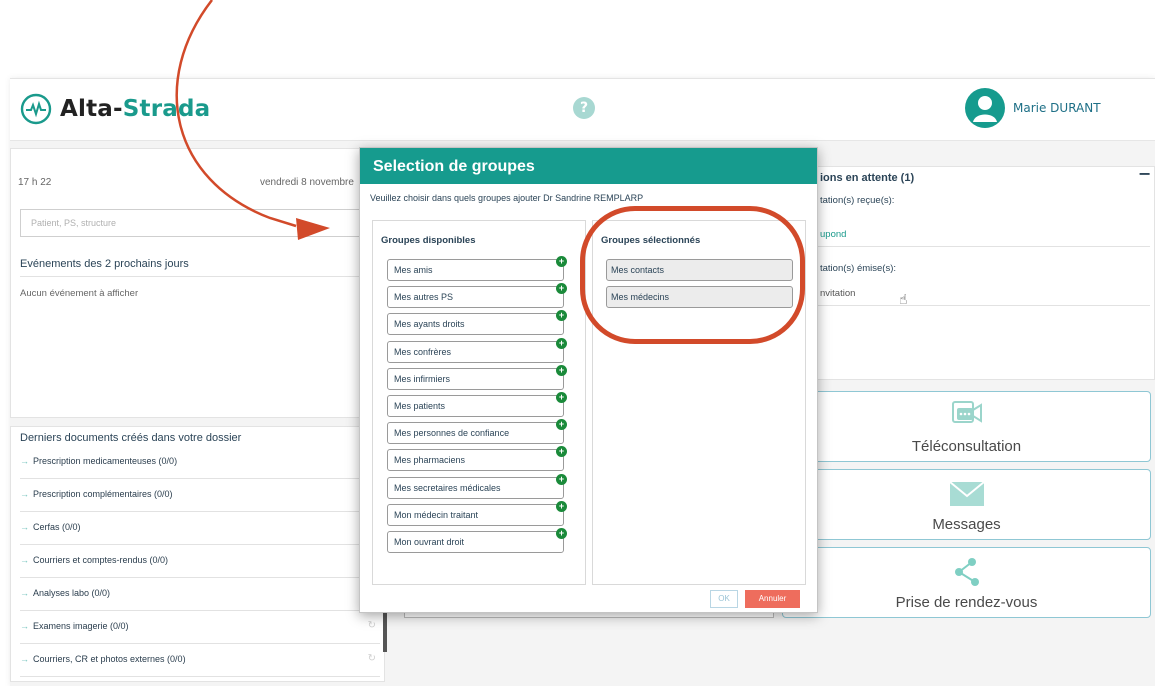 The image size is (1155, 686). What do you see at coordinates (454, 166) in the screenshot?
I see `dialog-title: Selection de groupes` at bounding box center [454, 166].